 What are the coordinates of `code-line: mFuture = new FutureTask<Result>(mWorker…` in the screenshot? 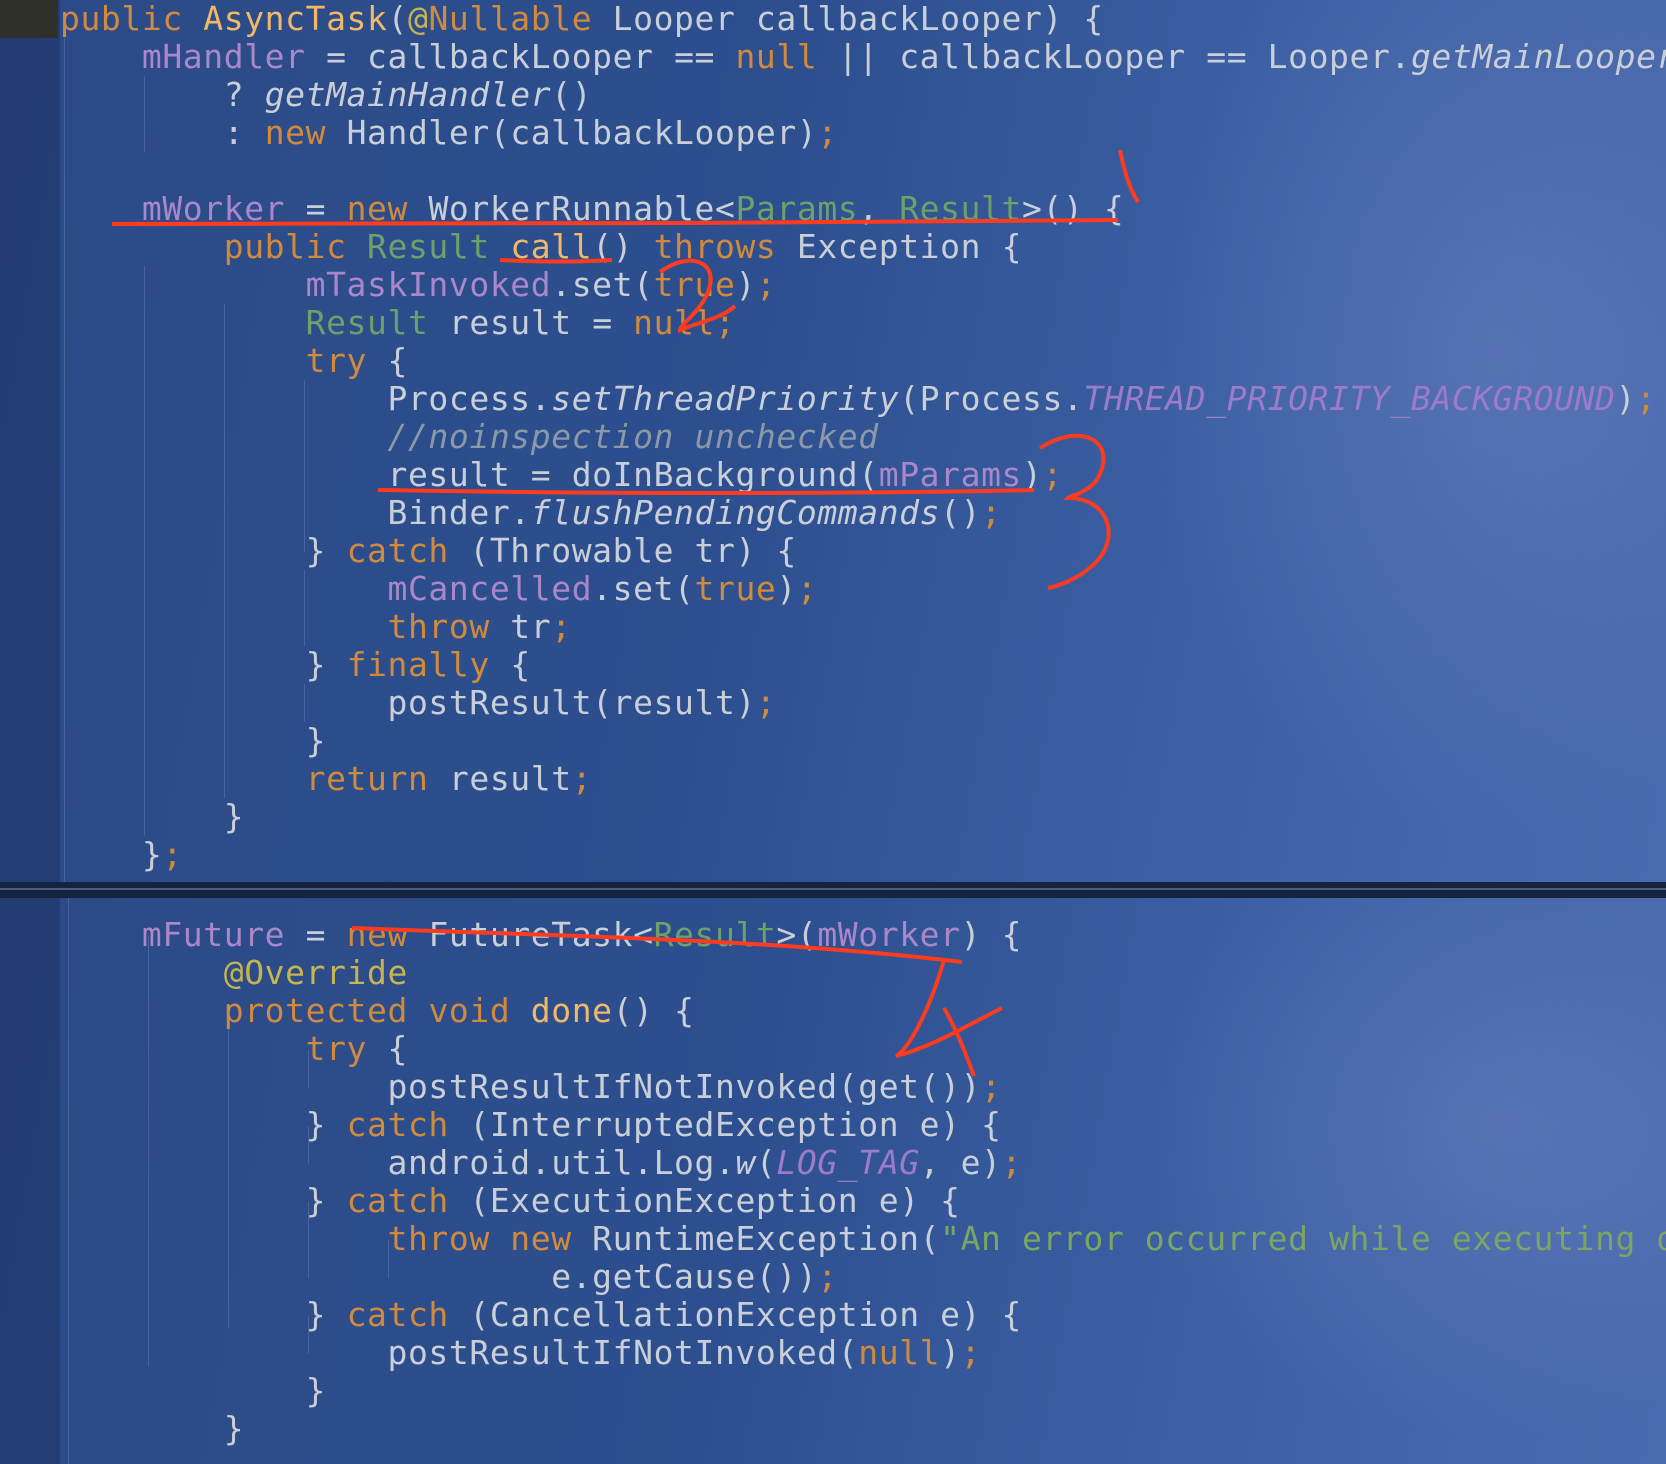 It's located at (541, 935).